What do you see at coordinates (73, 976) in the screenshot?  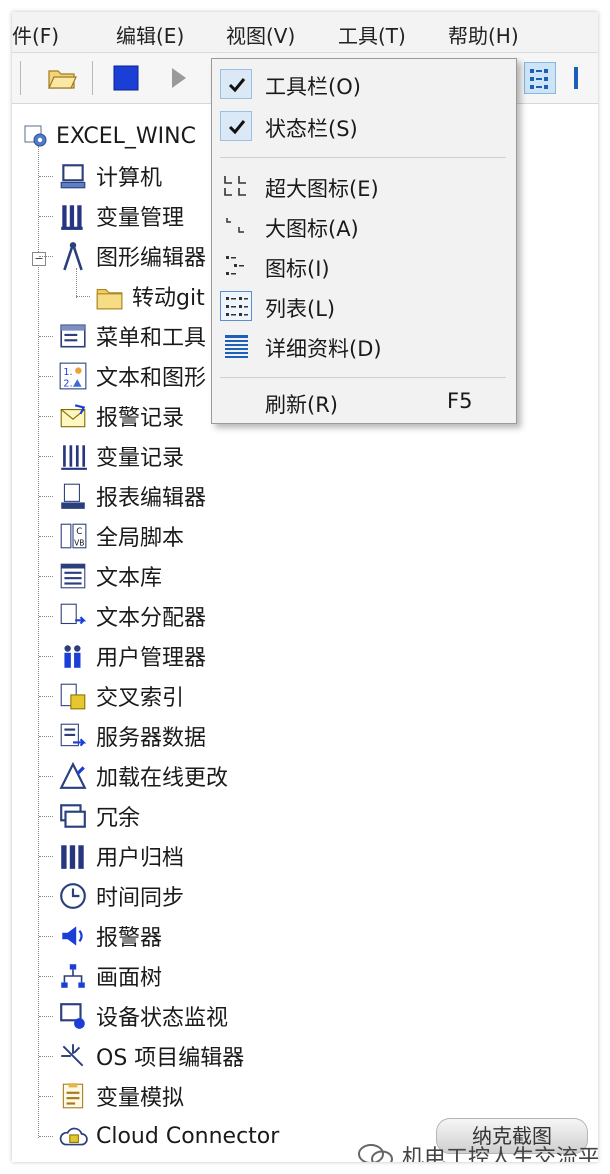 I see `picture-tree-icon` at bounding box center [73, 976].